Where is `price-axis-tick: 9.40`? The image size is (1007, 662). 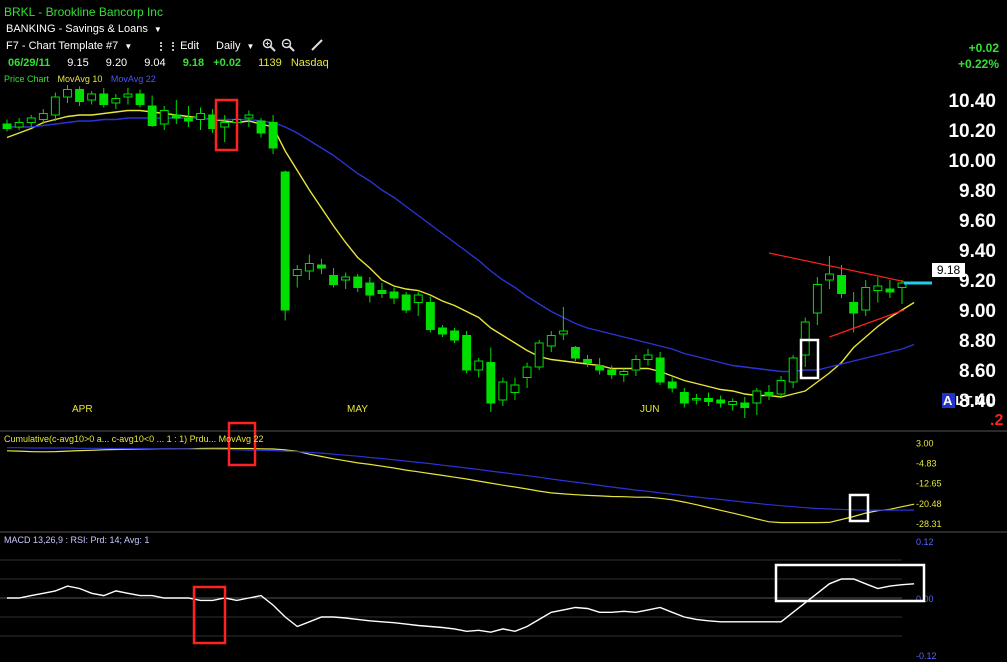
price-axis-tick: 9.40 is located at coordinates (977, 251).